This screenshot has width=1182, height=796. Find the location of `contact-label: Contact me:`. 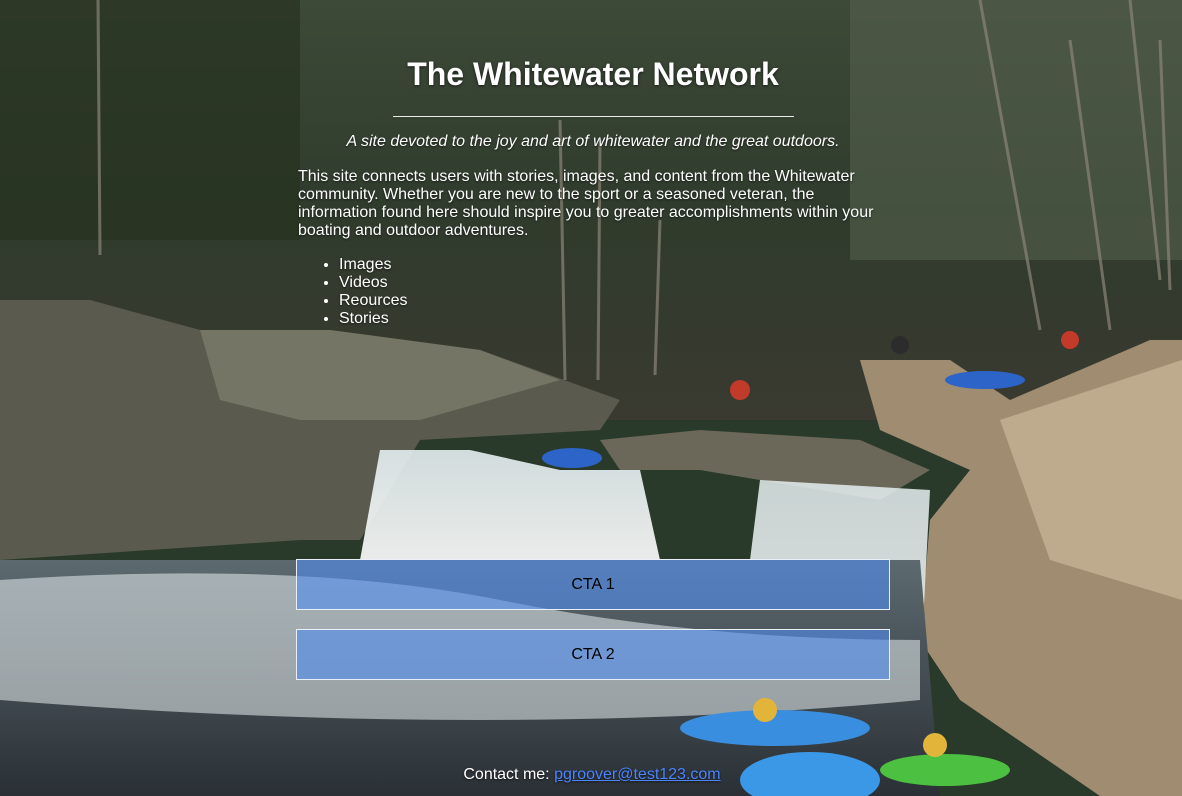

contact-label: Contact me: is located at coordinates (506, 774).